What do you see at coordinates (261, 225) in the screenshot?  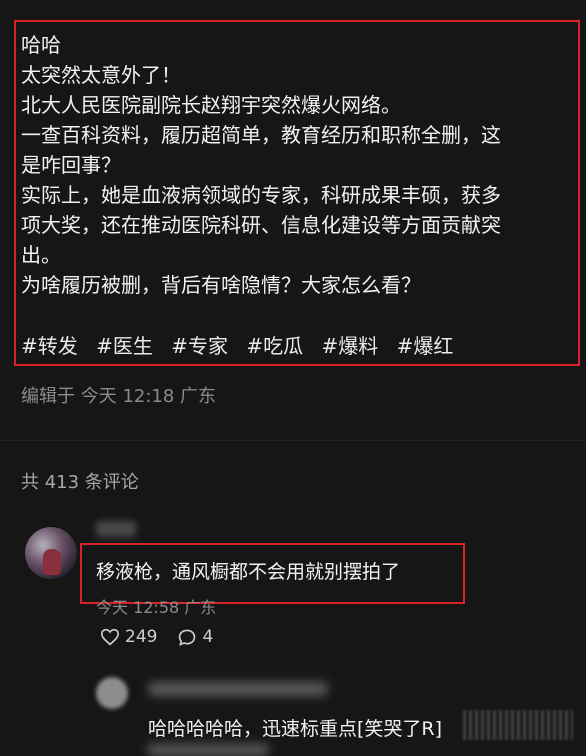 I see `post-line: 项大奖，还在推动医院科研、信息化建设等方面贡献突` at bounding box center [261, 225].